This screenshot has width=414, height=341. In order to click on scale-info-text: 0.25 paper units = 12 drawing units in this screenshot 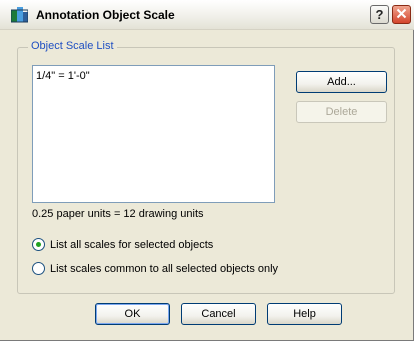, I will do `click(118, 214)`.